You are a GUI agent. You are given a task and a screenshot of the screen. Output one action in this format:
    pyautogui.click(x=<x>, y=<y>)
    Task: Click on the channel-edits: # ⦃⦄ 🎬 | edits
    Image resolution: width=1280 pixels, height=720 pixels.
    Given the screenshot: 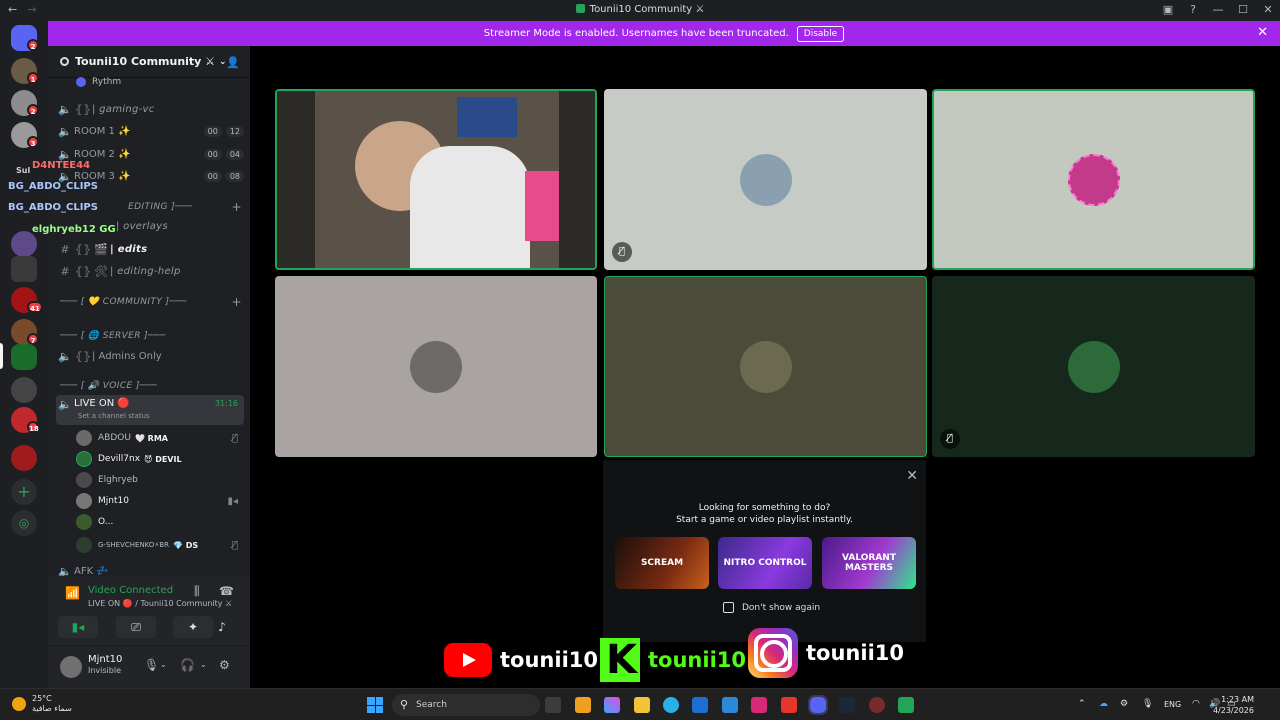 What is the action you would take?
    pyautogui.click(x=150, y=249)
    